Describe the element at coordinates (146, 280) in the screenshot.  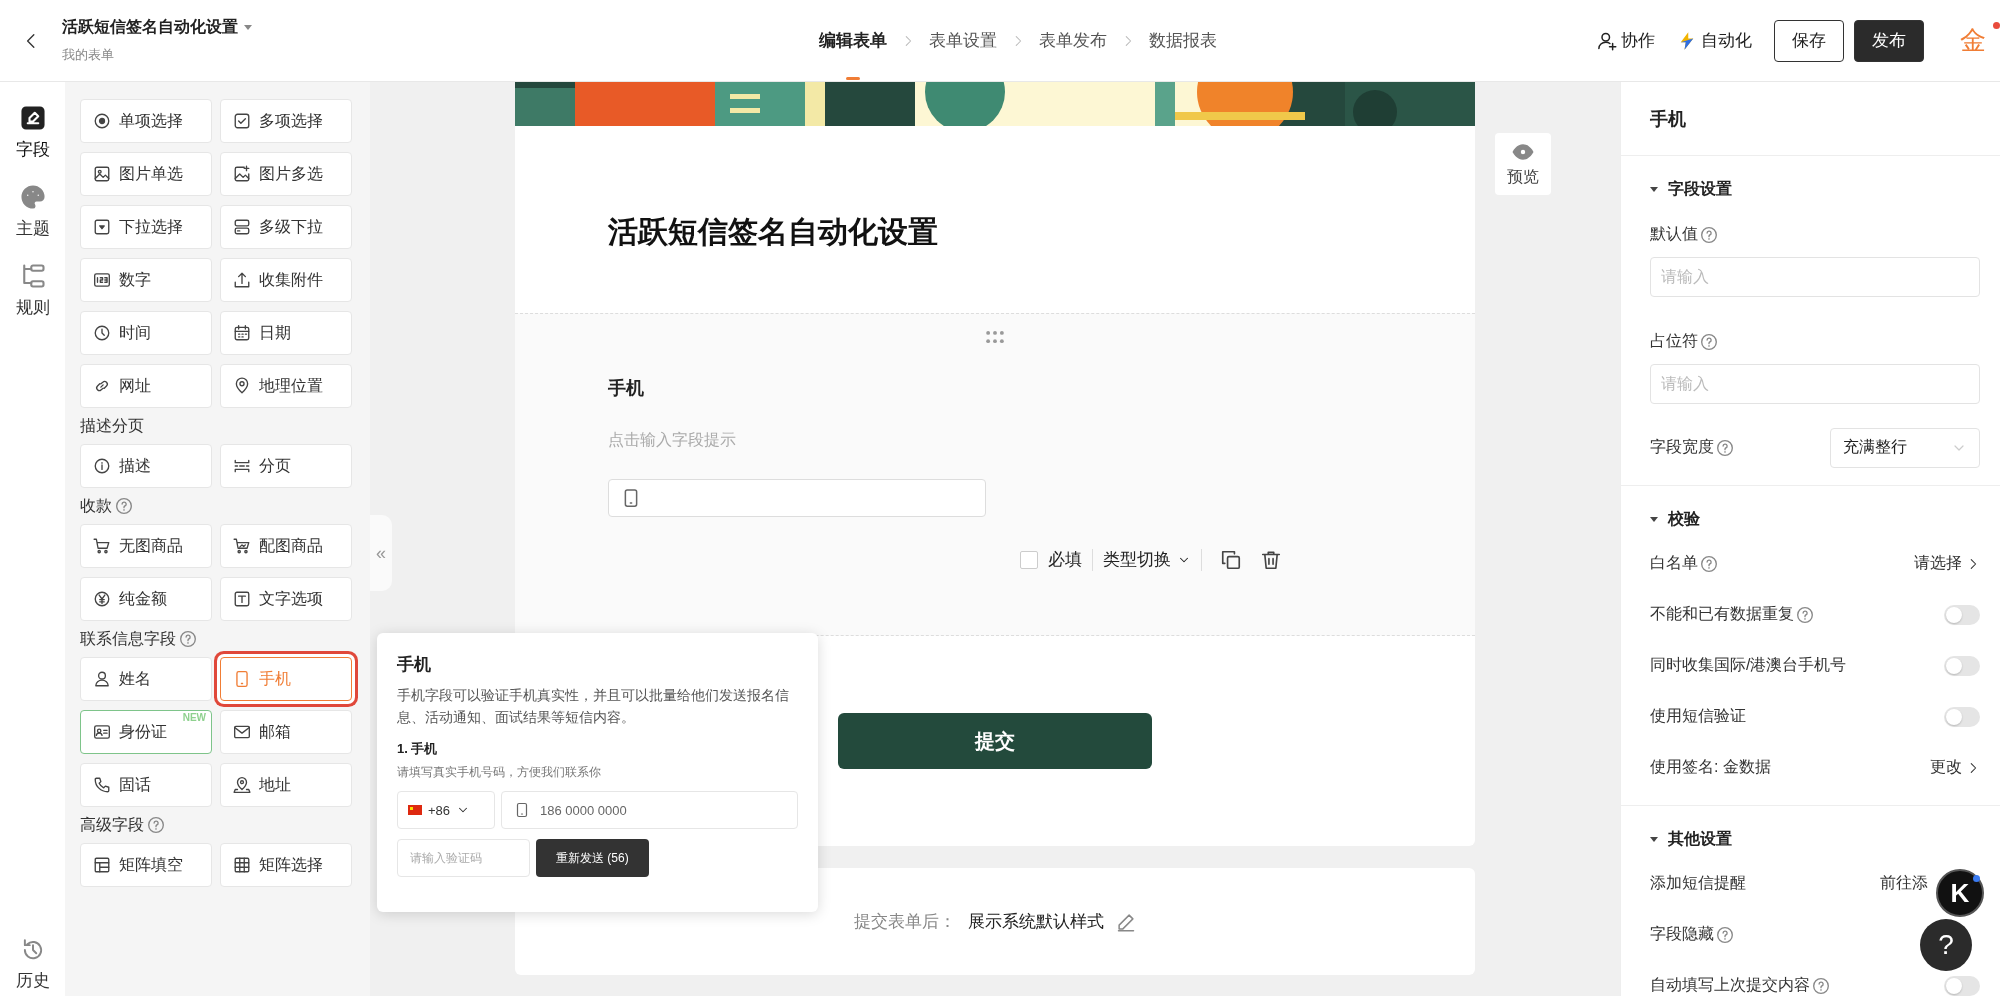
I see `field-type-button: 数字` at that location.